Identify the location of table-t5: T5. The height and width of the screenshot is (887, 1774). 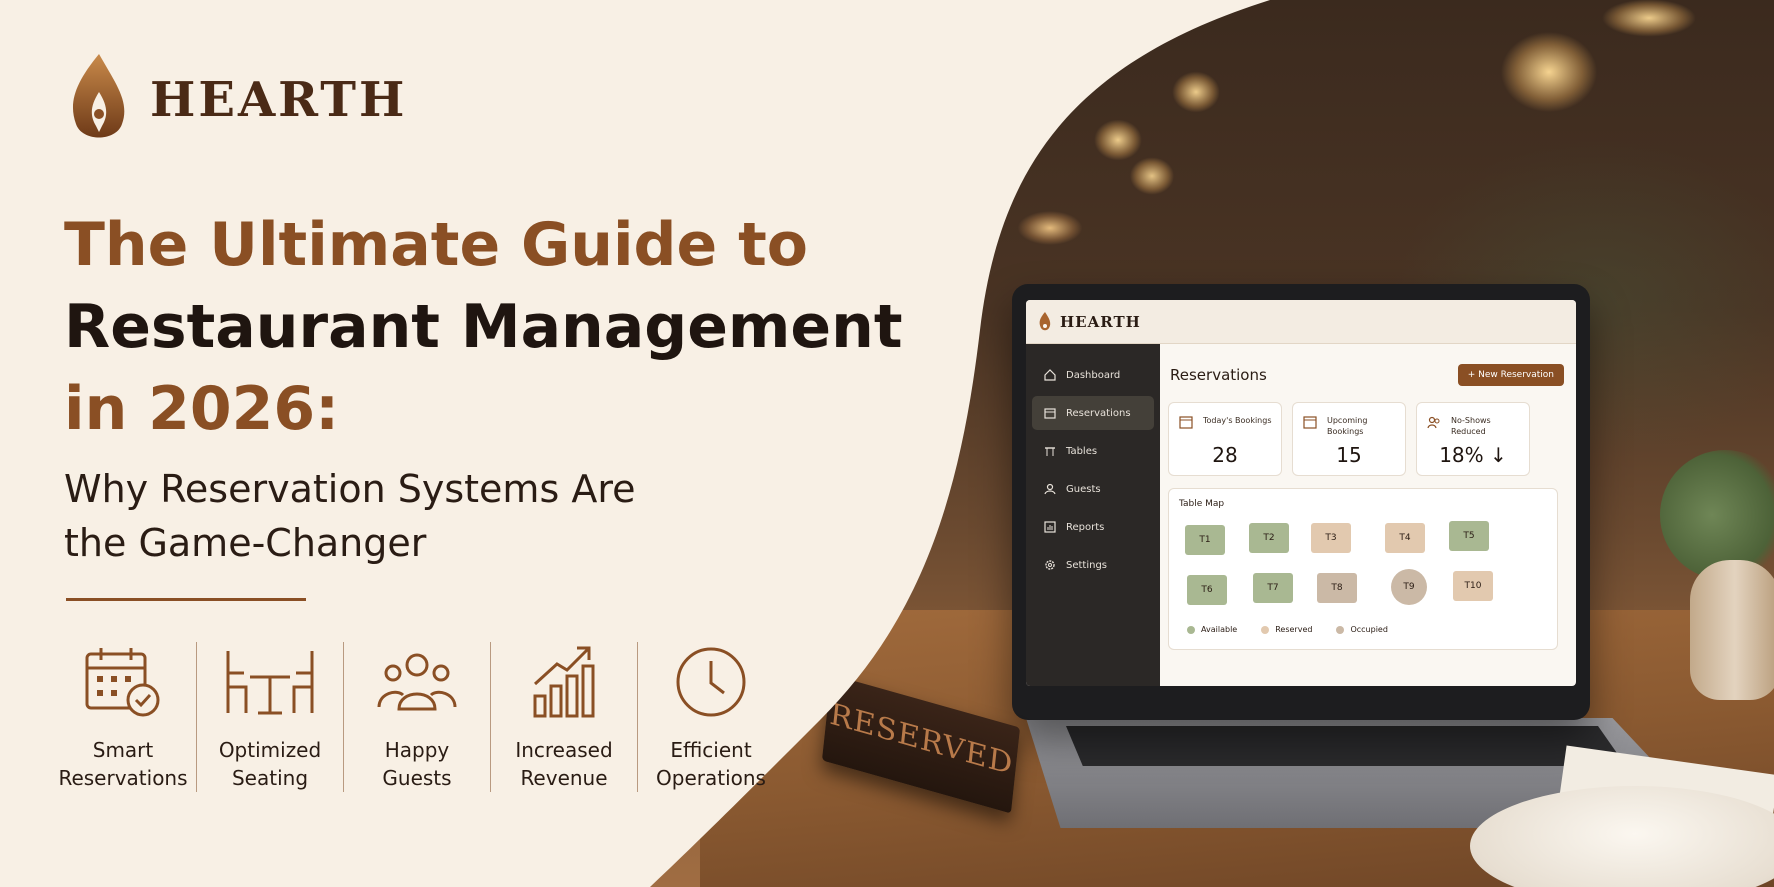
(1469, 536).